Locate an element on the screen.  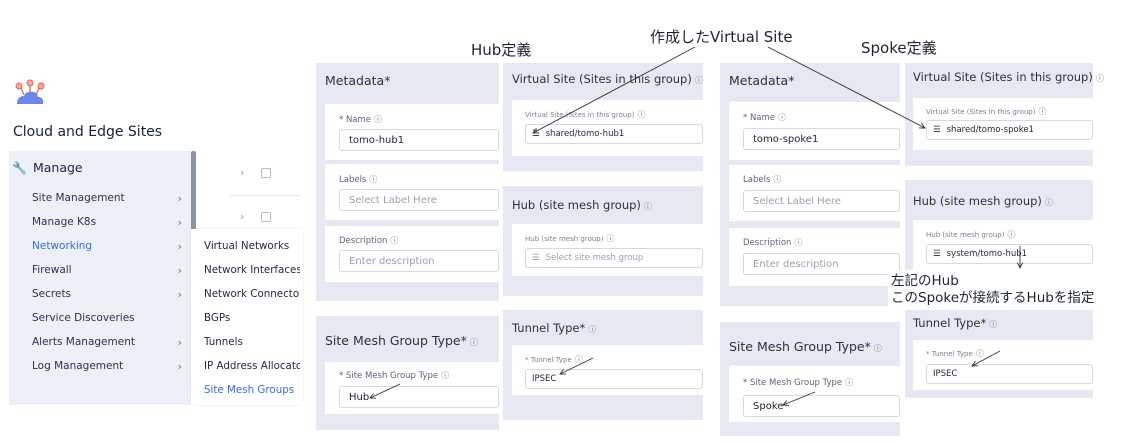
arrow-to-spoke-tunnel-type is located at coordinates (986, 358).